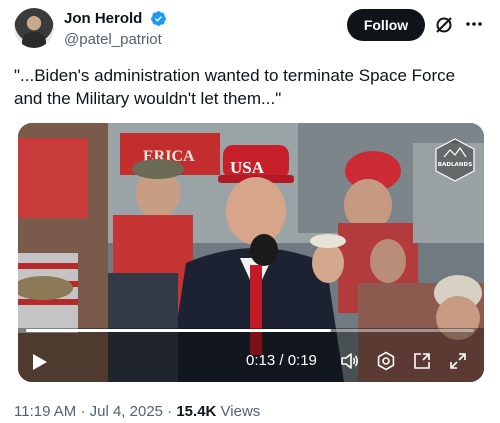 The width and height of the screenshot is (500, 423). What do you see at coordinates (240, 411) in the screenshot?
I see `views-label: Views` at bounding box center [240, 411].